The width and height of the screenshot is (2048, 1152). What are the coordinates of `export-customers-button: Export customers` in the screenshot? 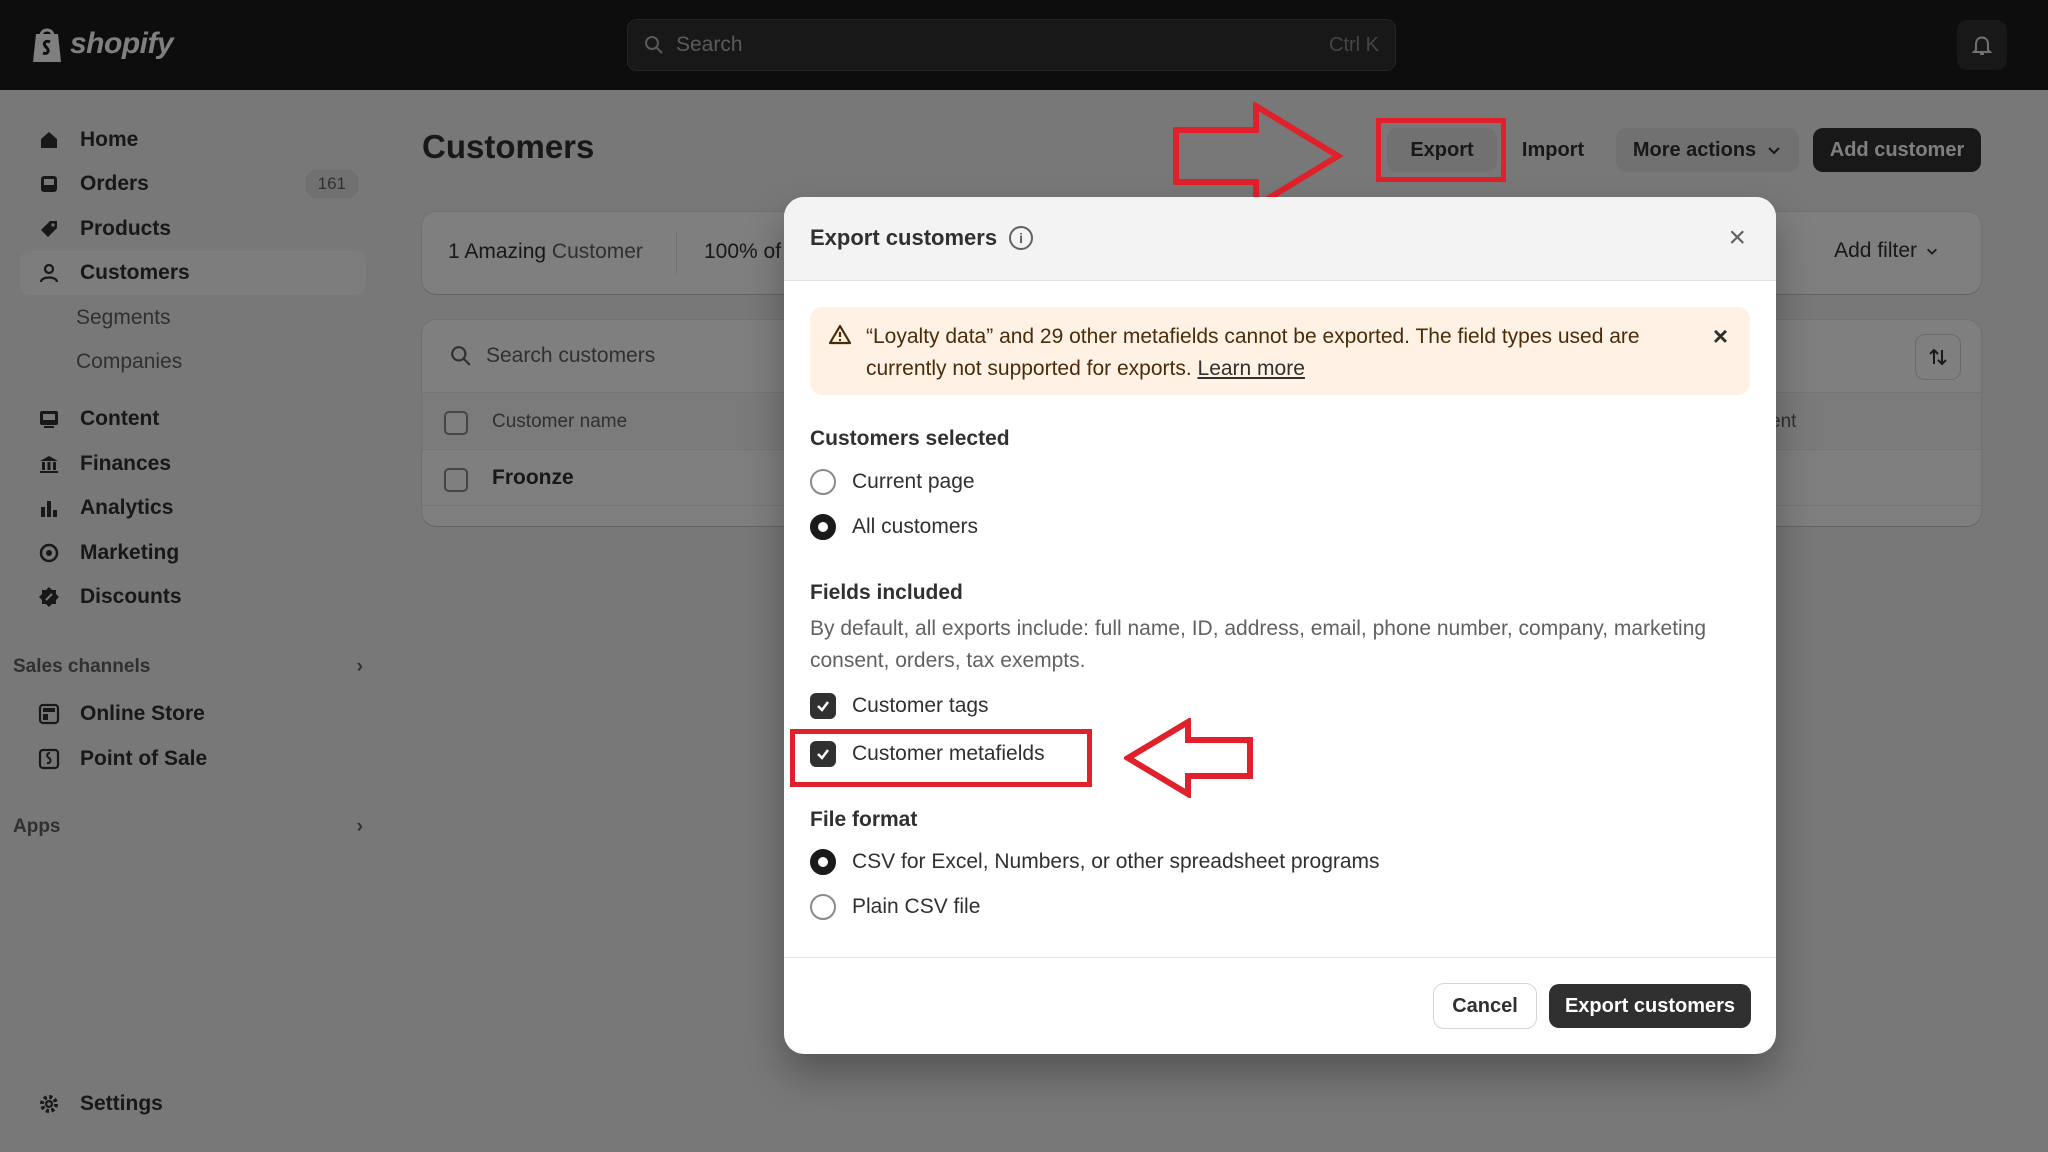 It's located at (1650, 1006).